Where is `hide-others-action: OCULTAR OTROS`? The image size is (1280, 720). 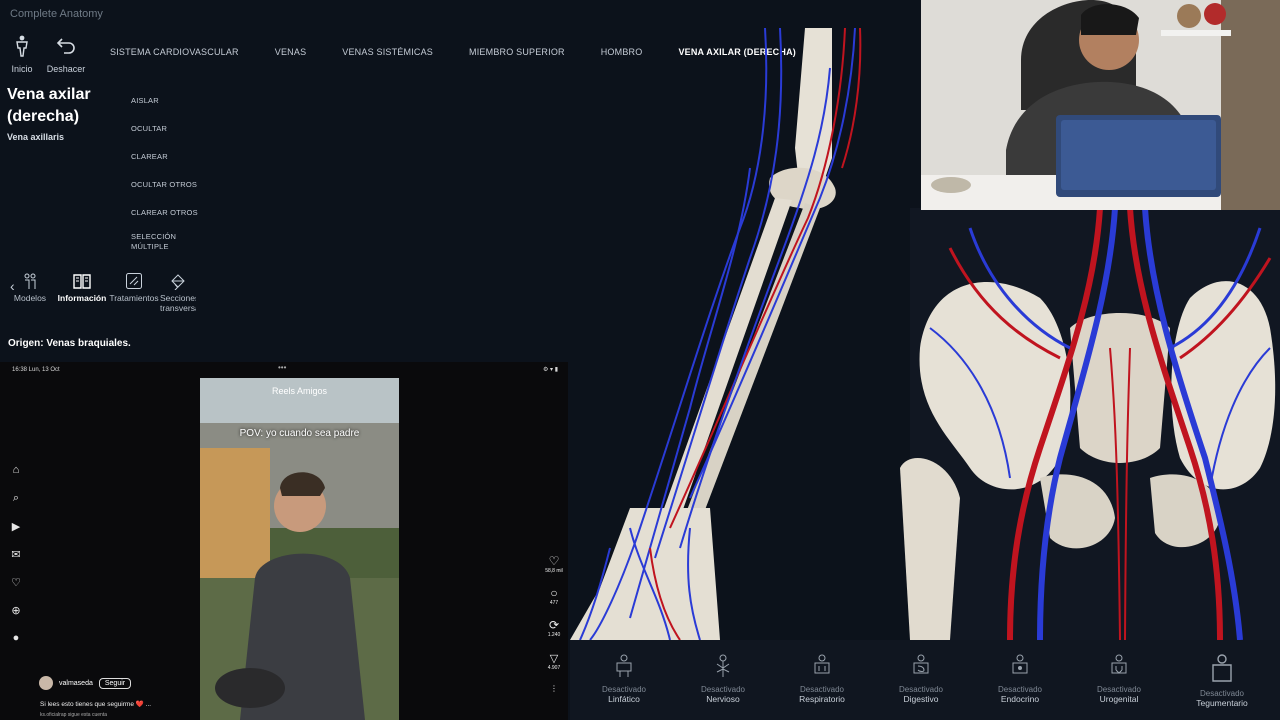
hide-others-action: OCULTAR OTROS is located at coordinates (164, 184).